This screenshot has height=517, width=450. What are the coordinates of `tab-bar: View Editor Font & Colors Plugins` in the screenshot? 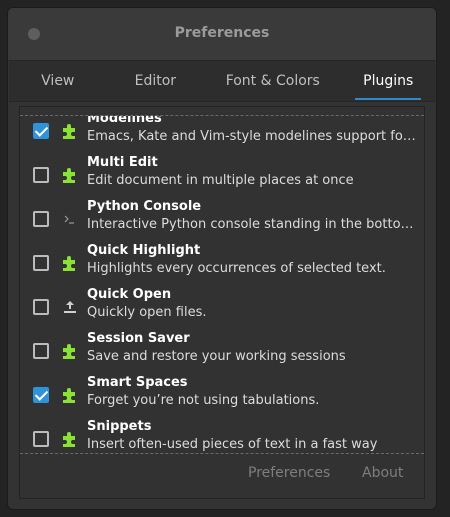 It's located at (222, 81).